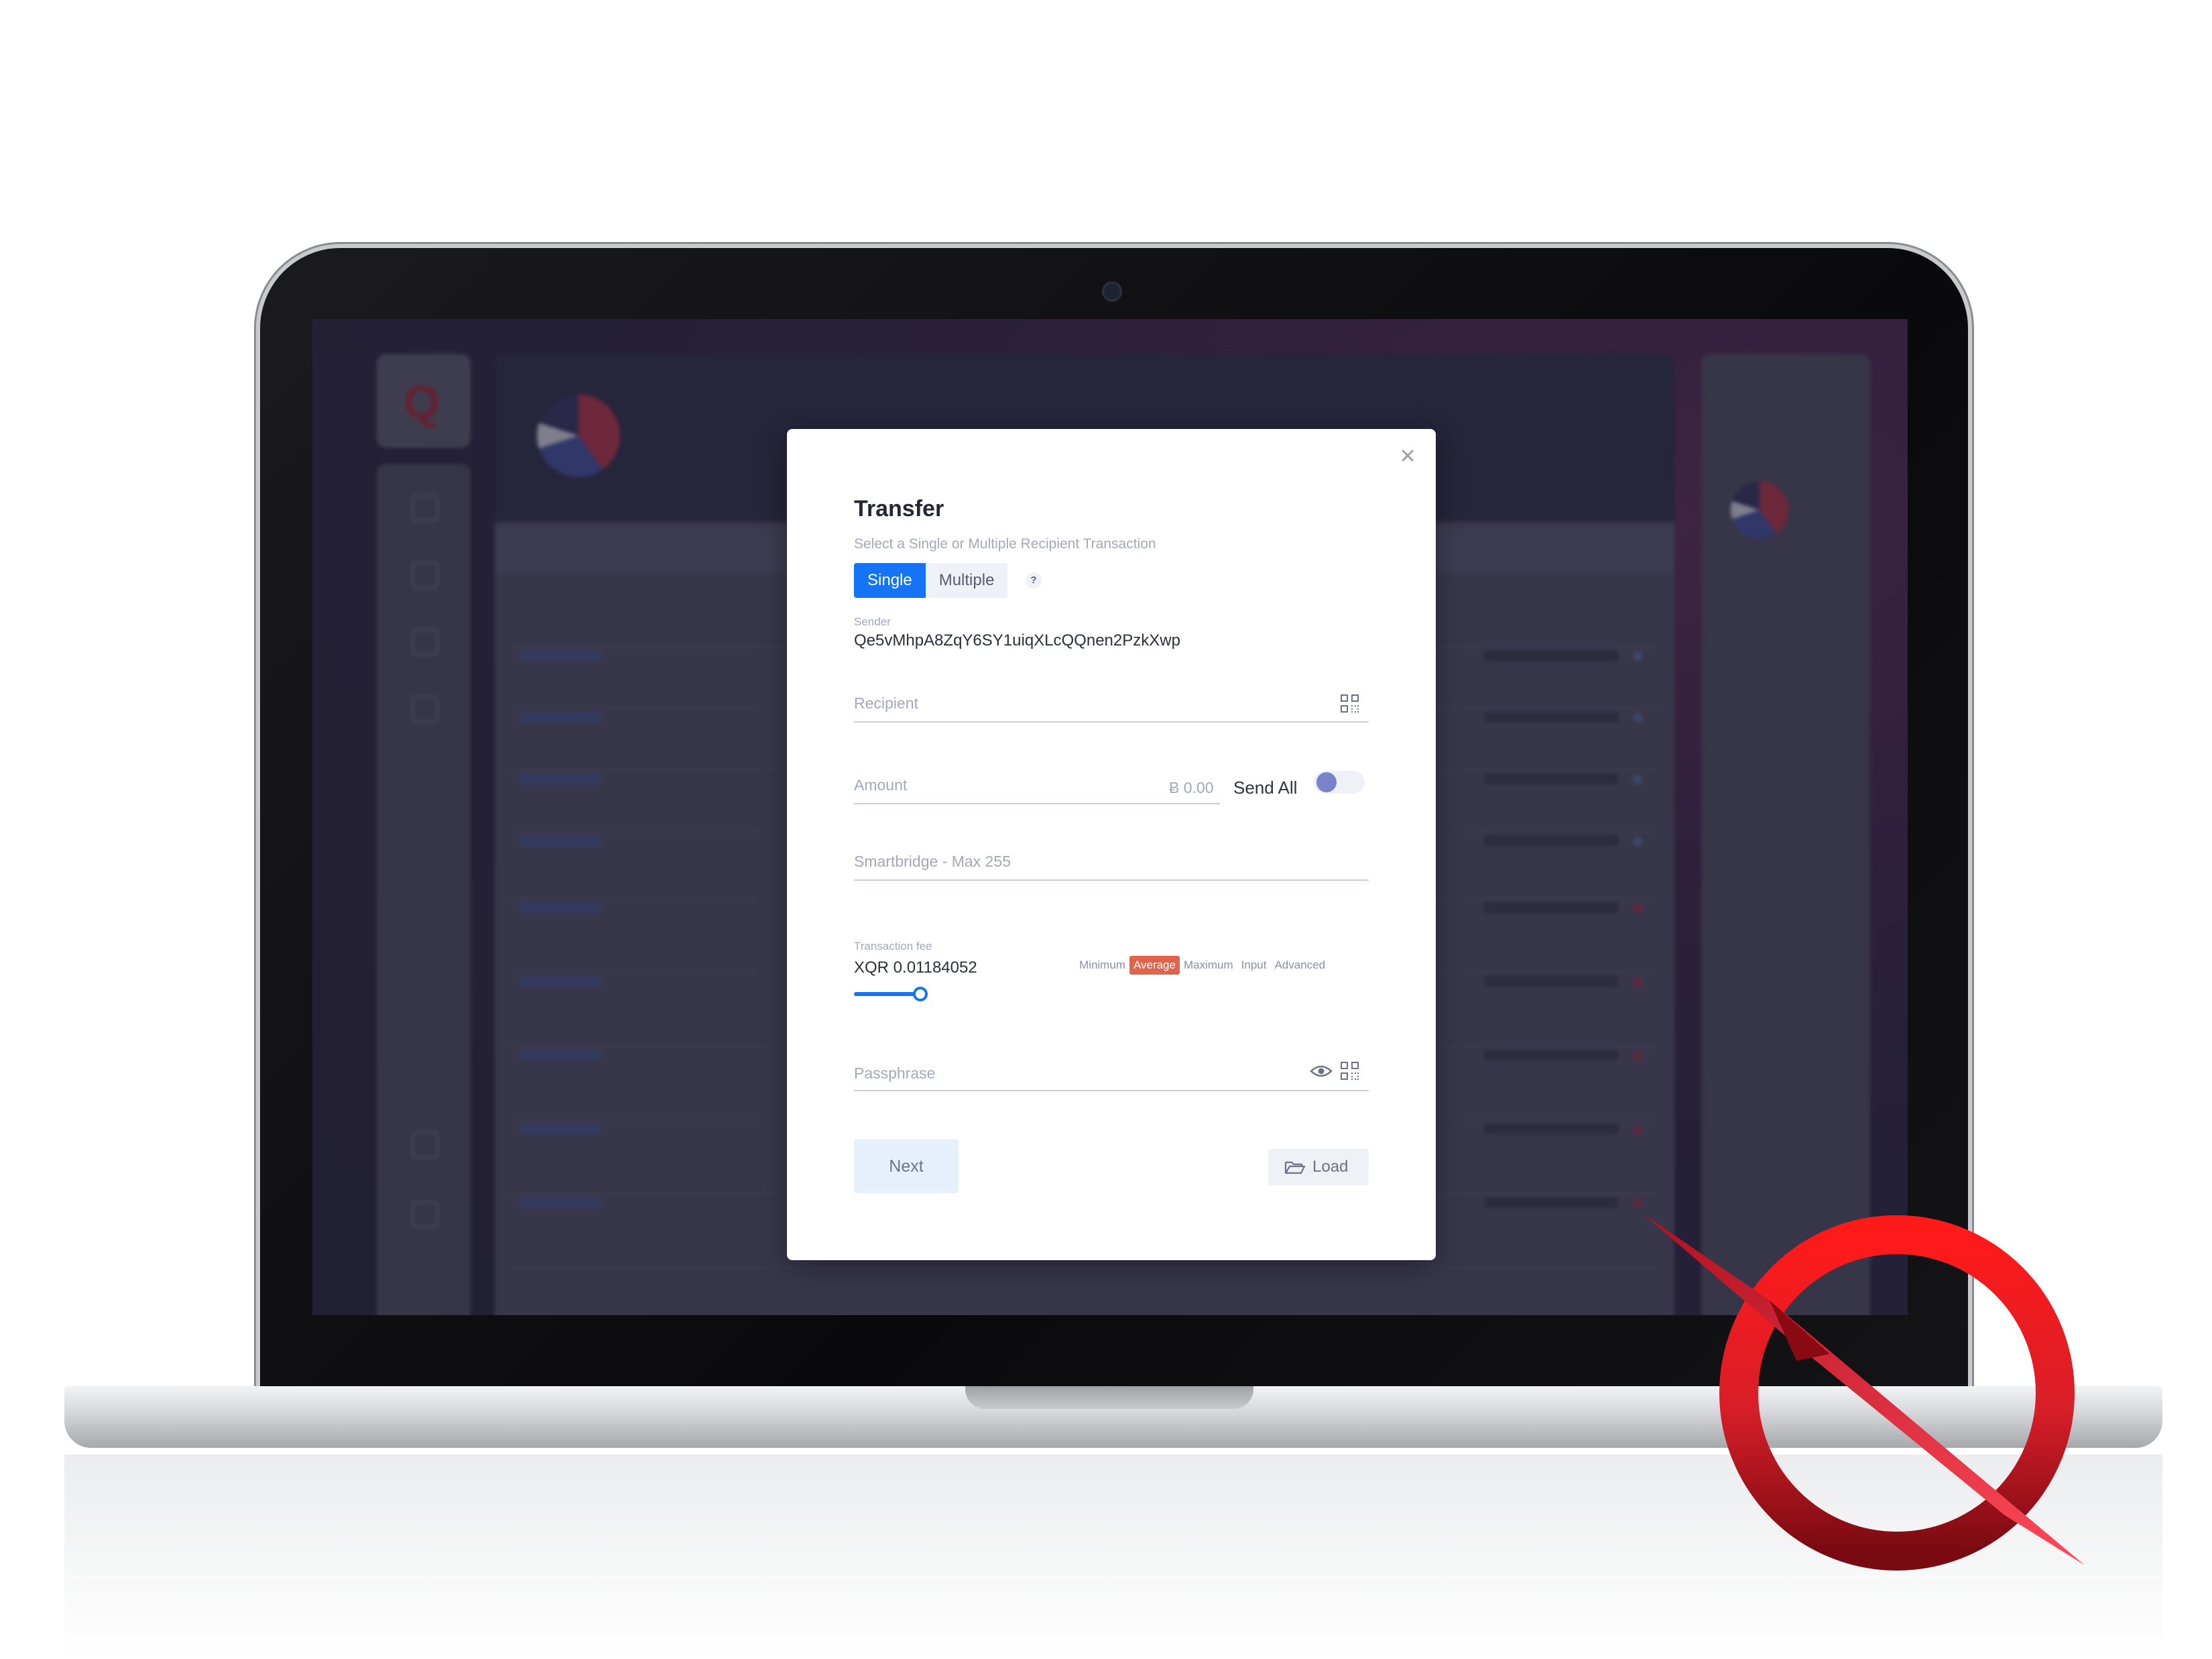 The height and width of the screenshot is (1659, 2212). What do you see at coordinates (1034, 580) in the screenshot?
I see `help-icon: ?` at bounding box center [1034, 580].